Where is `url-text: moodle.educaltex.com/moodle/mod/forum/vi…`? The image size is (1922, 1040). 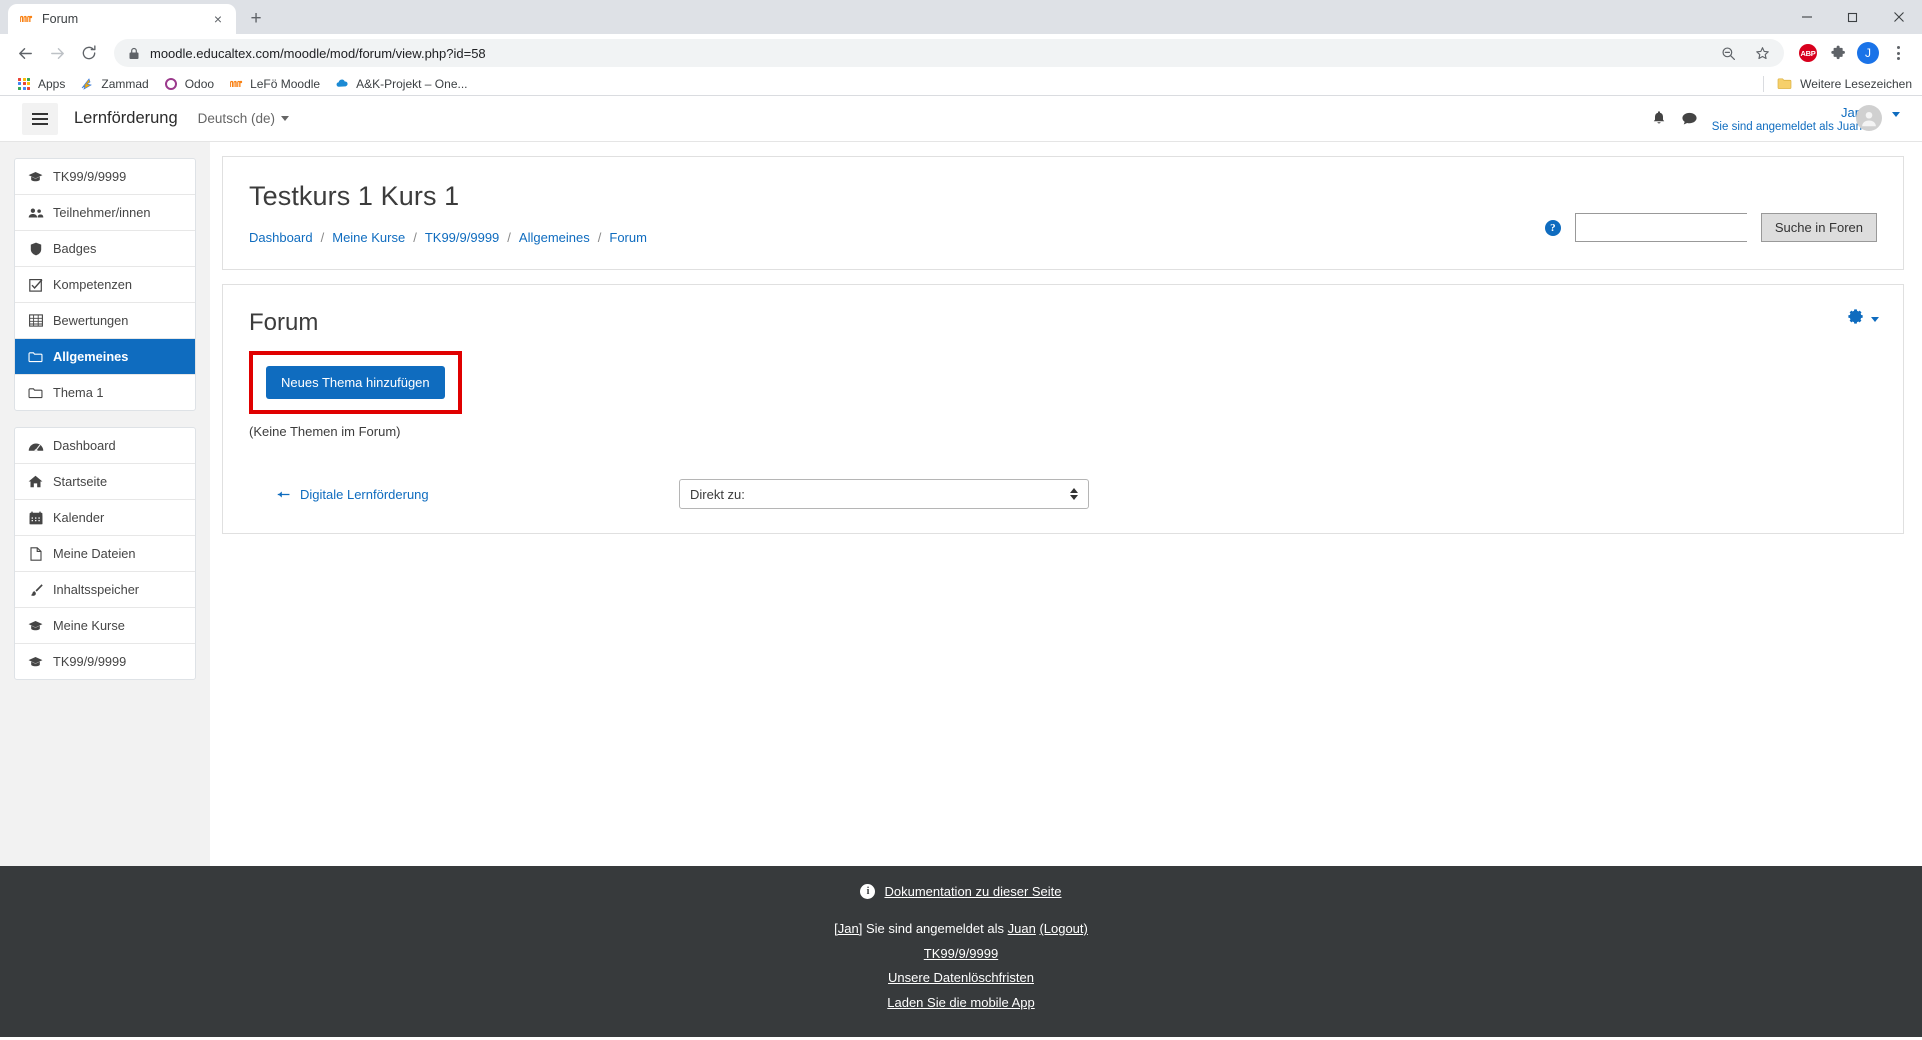
url-text: moodle.educaltex.com/moodle/mod/forum/vi… is located at coordinates (318, 53).